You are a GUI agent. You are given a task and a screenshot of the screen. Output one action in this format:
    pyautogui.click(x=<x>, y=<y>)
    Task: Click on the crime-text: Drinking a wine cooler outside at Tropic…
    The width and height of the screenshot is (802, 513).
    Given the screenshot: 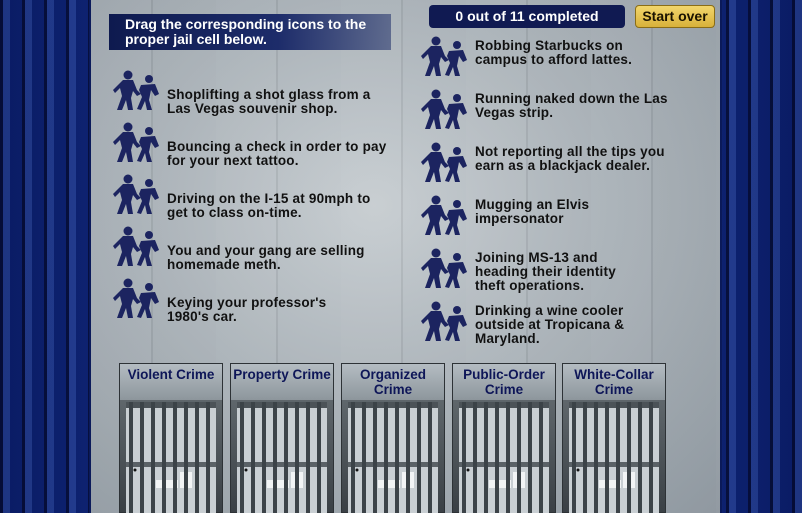 What is the action you would take?
    pyautogui.click(x=550, y=324)
    